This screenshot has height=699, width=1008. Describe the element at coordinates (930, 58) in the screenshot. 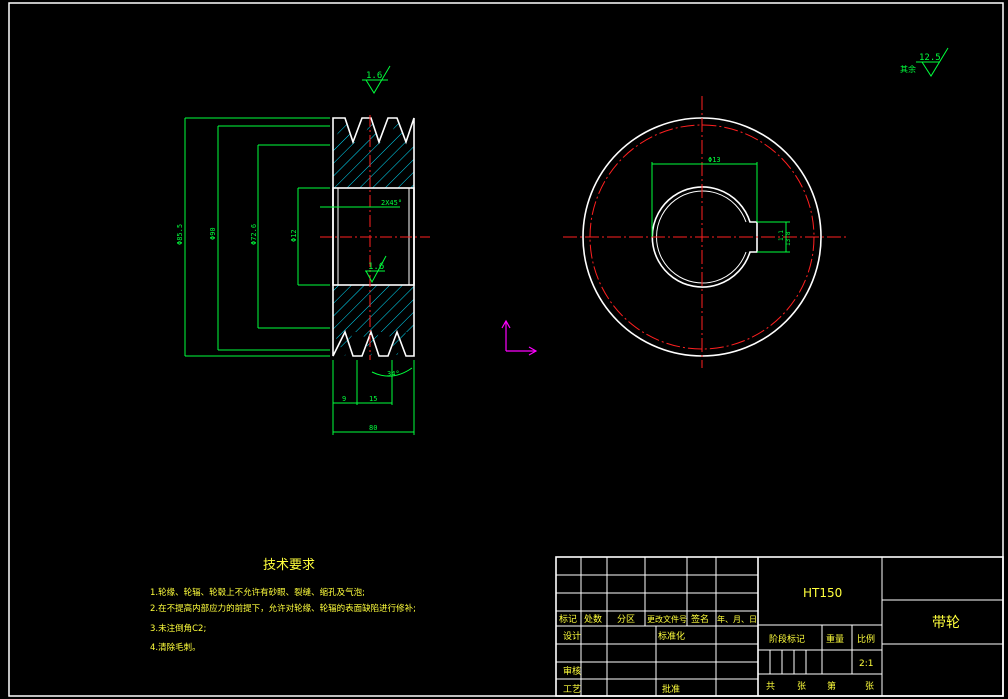

I see `remaining-finish-value: 12.5` at that location.